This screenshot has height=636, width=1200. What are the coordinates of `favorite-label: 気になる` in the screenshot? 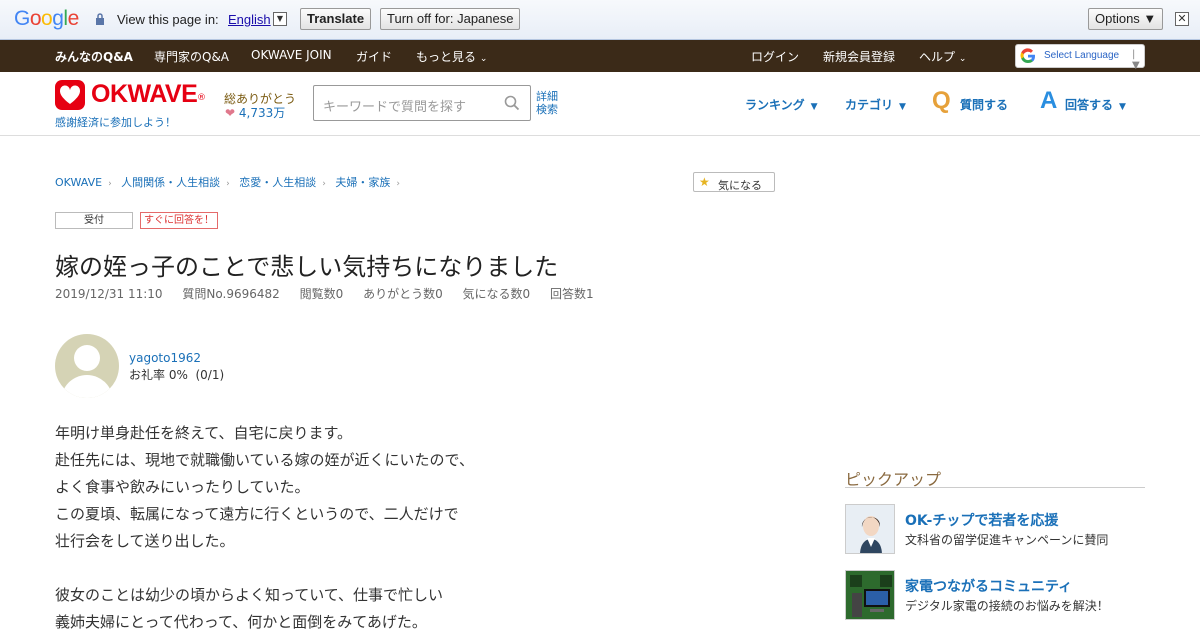 It's located at (740, 185).